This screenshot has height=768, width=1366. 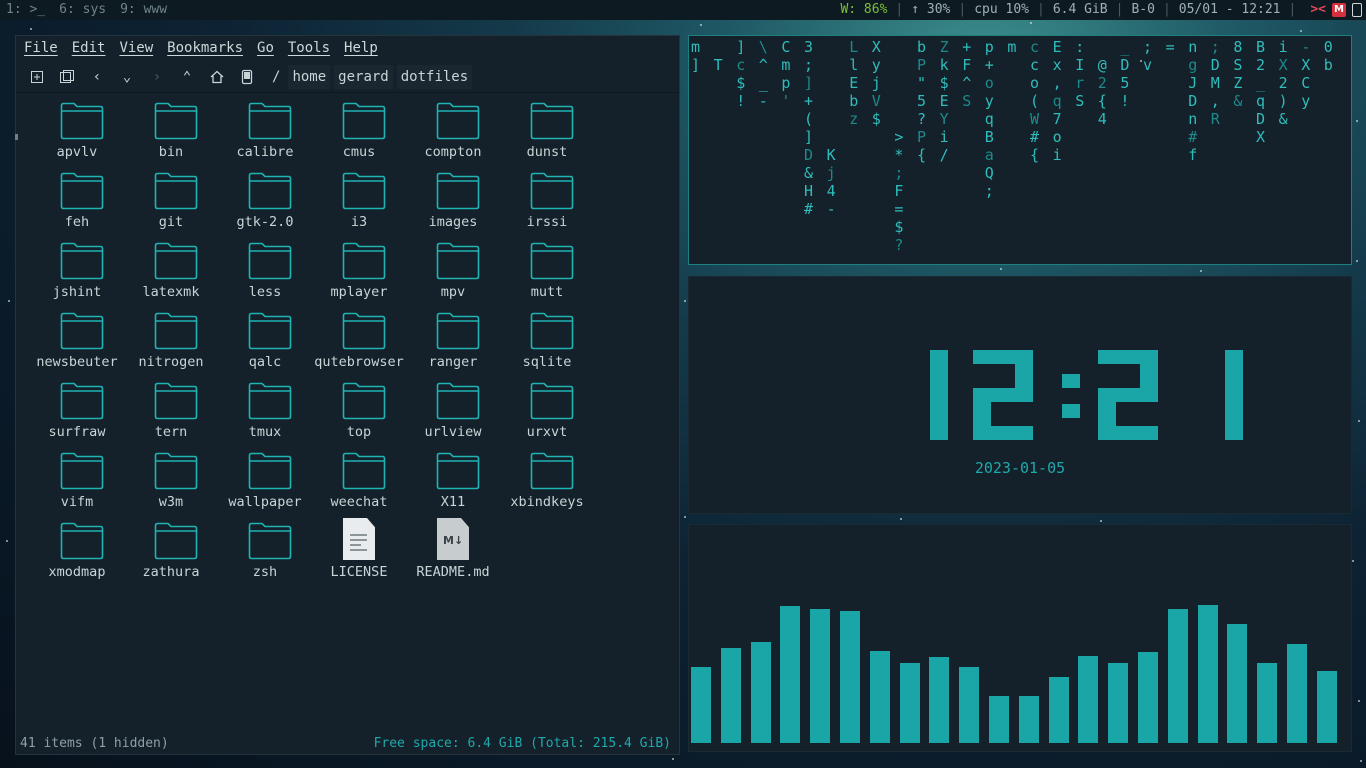 I want to click on folder-item: mplayer, so click(x=359, y=273).